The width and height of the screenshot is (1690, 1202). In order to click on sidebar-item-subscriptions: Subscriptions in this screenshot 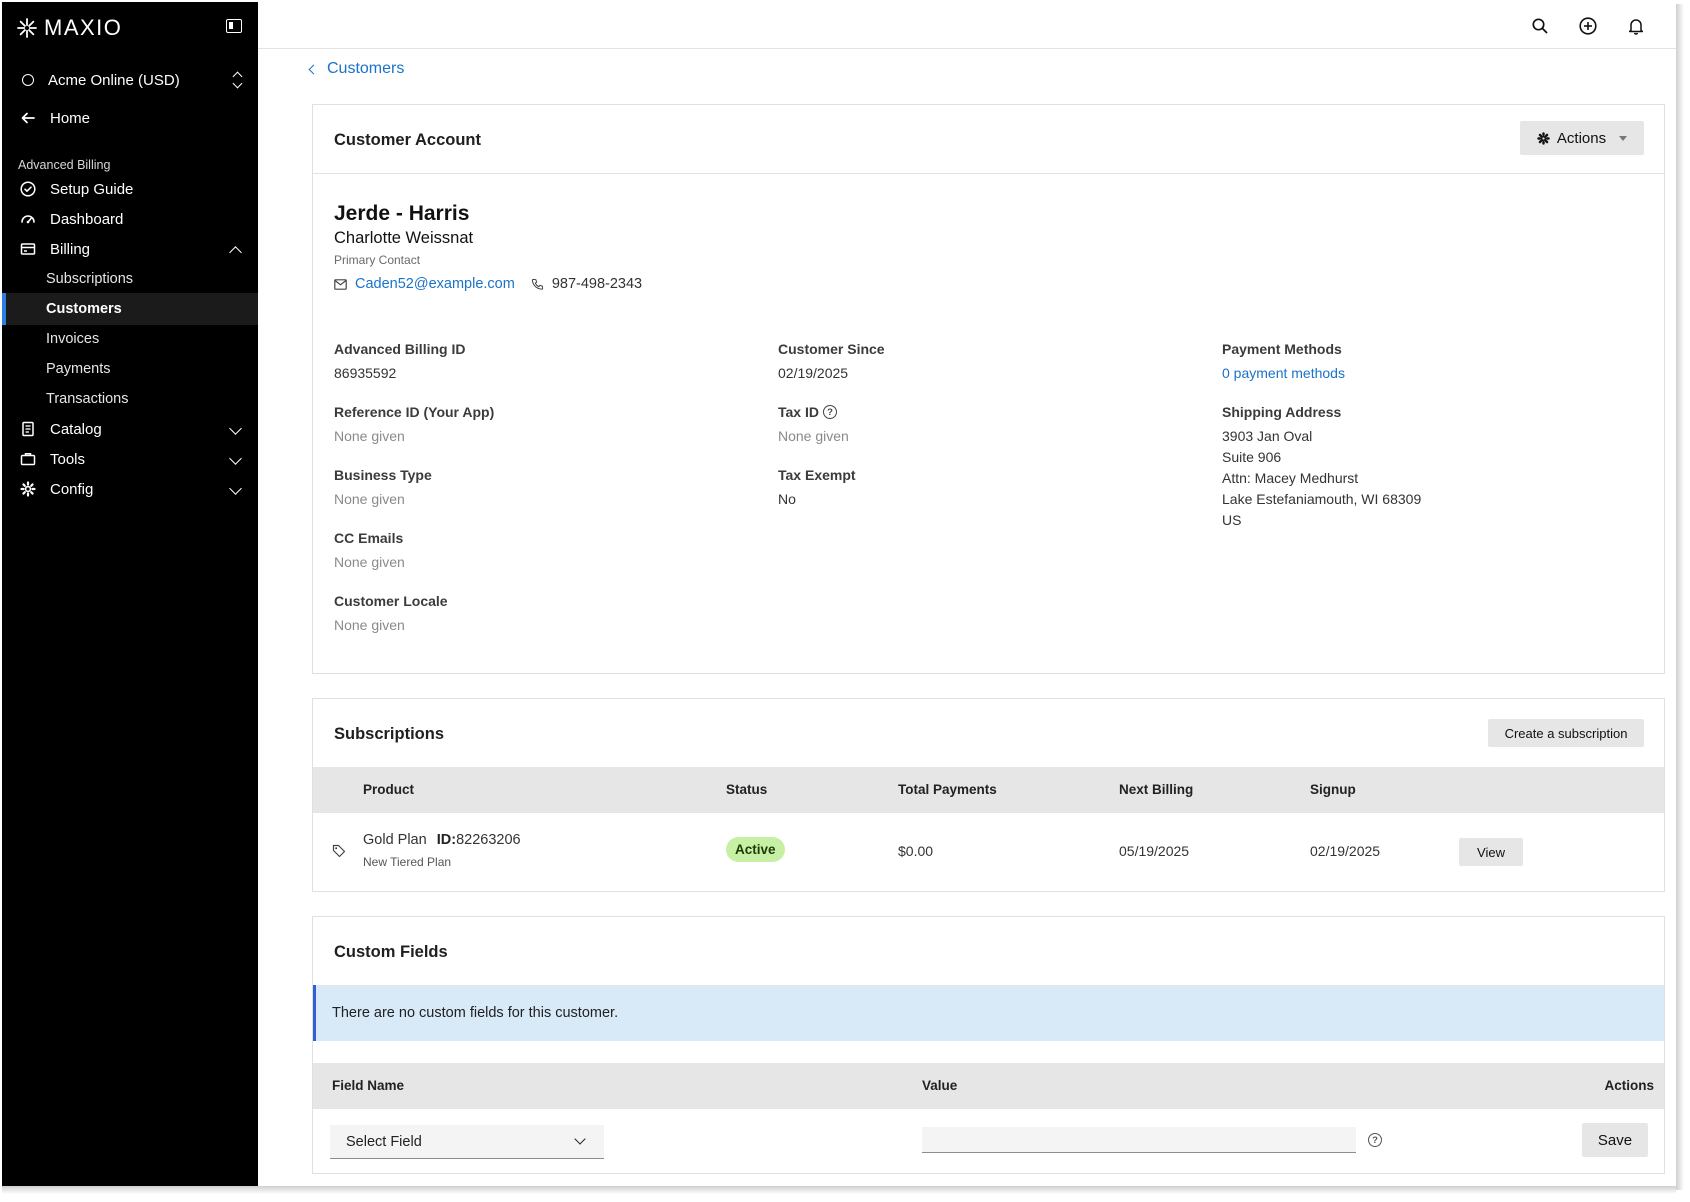, I will do `click(130, 279)`.